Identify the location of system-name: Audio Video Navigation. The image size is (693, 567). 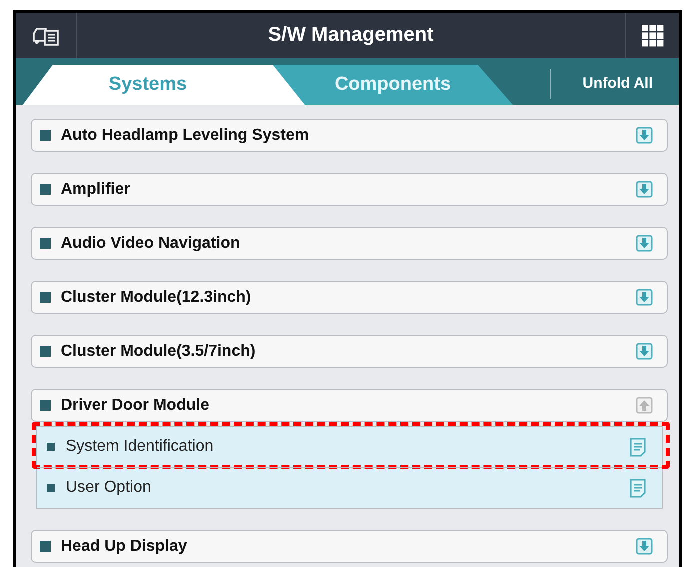
(151, 243).